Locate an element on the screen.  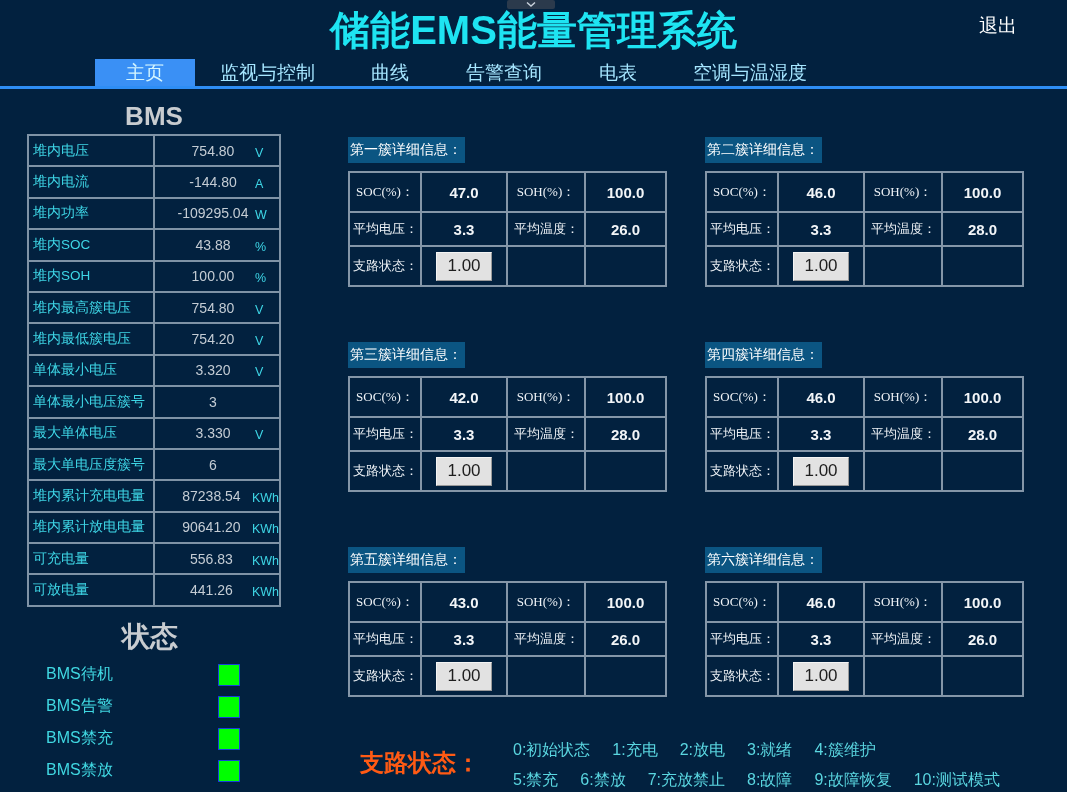
cluster-title: 第三簇详细信息： is located at coordinates (406, 355).